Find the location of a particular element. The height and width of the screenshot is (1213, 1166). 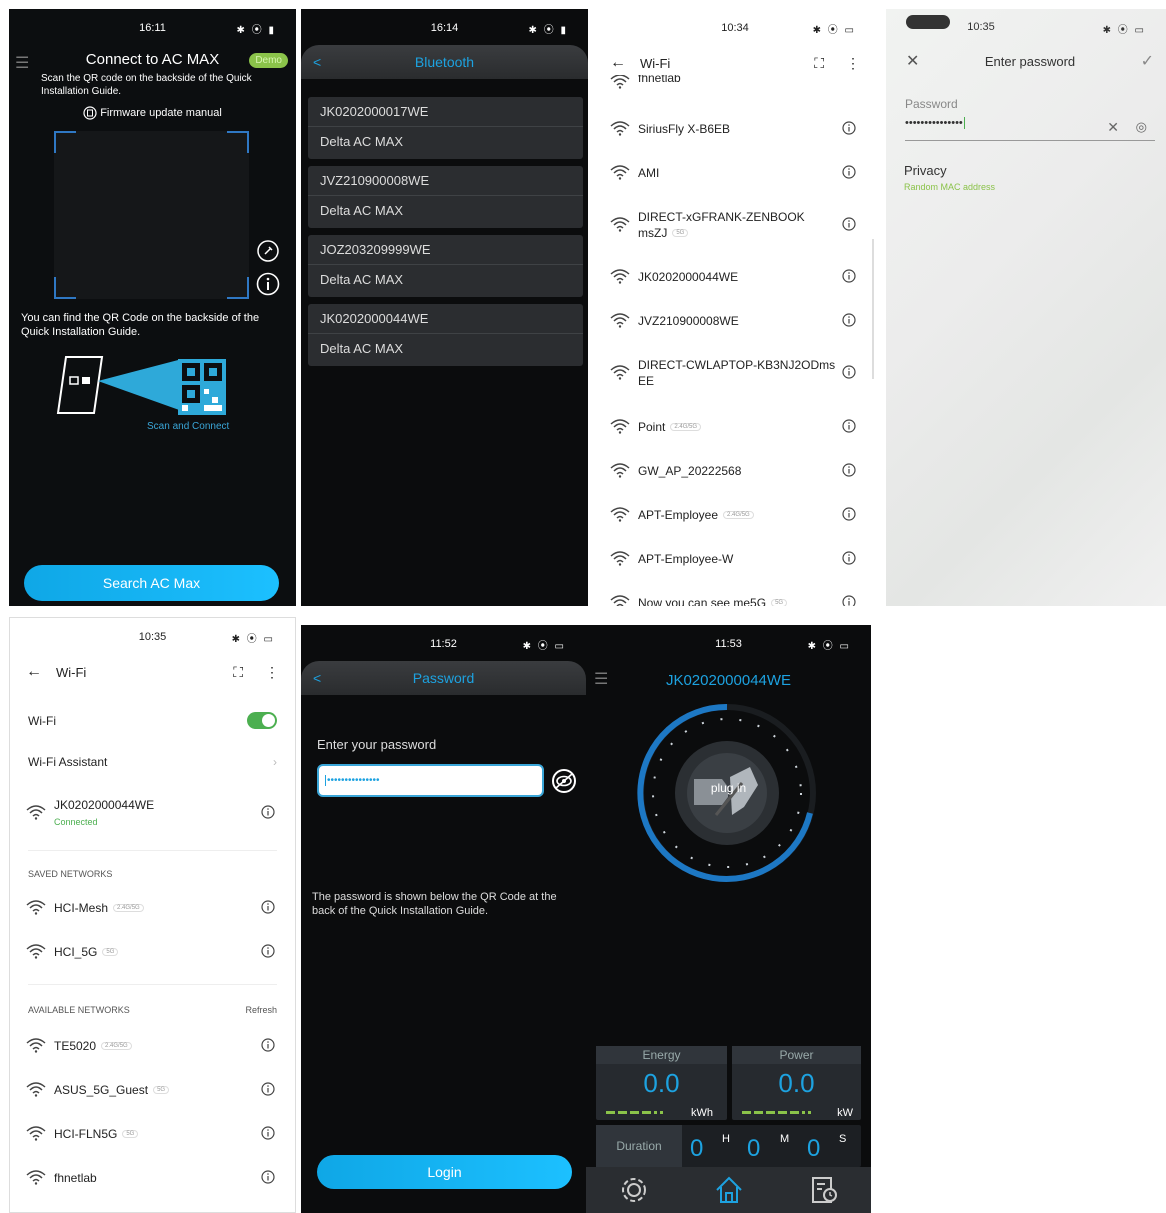

privacy-label: Privacy is located at coordinates (925, 170).